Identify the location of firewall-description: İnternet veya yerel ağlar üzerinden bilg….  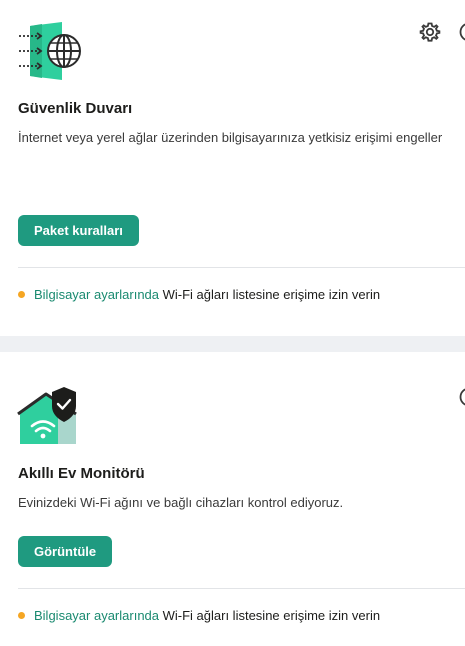
(230, 137).